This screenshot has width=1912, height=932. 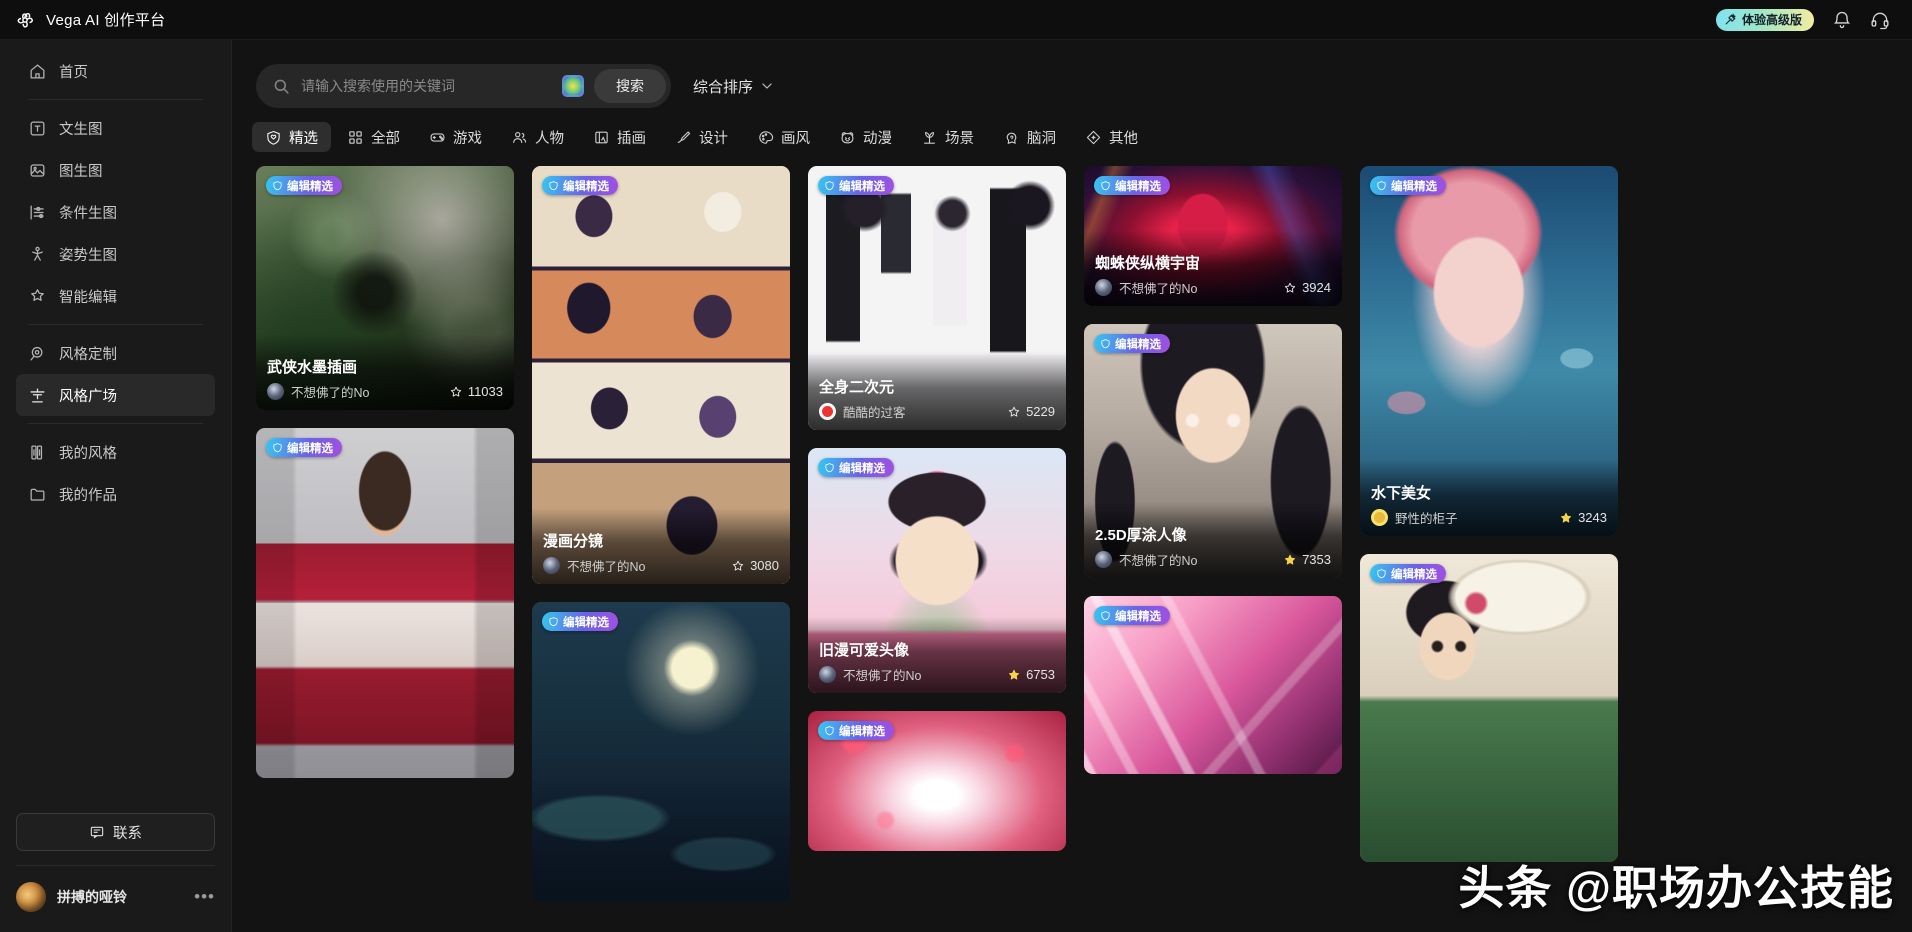 I want to click on sidebar-item-conditional-generation: 条件生图, so click(x=115, y=212).